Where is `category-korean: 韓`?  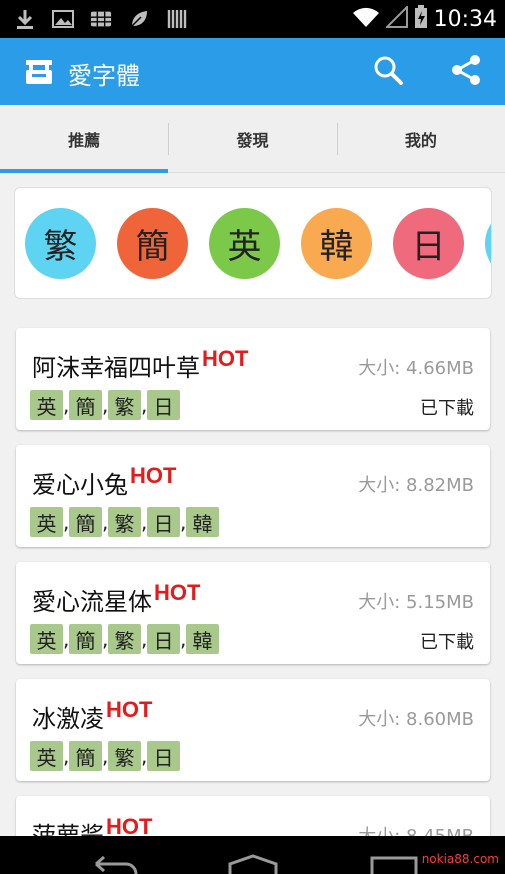
category-korean: 韓 is located at coordinates (336, 243).